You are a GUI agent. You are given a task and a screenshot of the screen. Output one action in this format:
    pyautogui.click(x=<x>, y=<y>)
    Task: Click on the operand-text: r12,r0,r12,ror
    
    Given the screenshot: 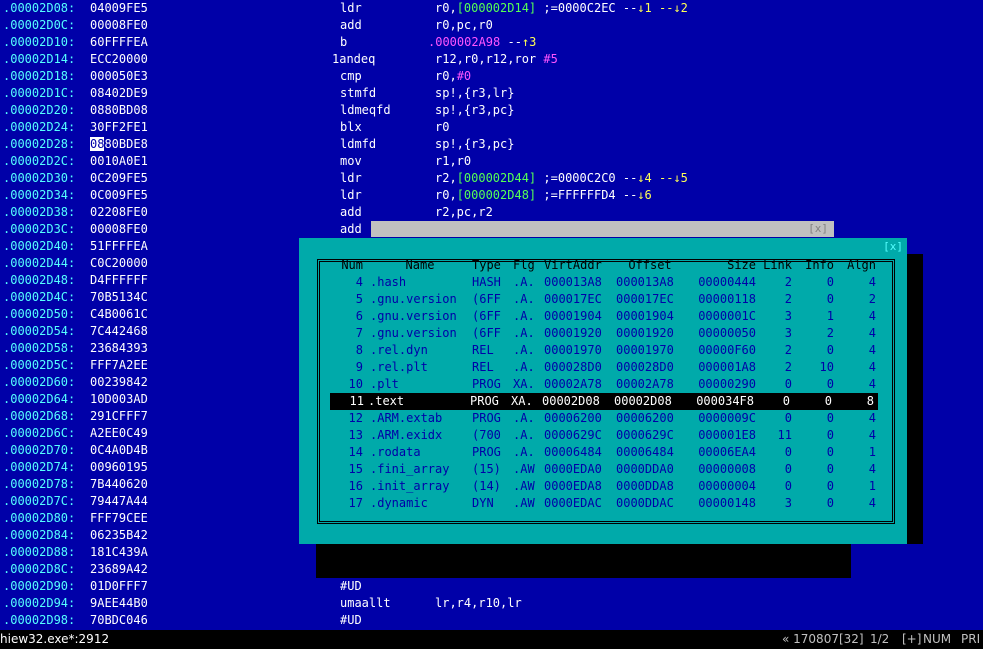 What is the action you would take?
    pyautogui.click(x=489, y=59)
    